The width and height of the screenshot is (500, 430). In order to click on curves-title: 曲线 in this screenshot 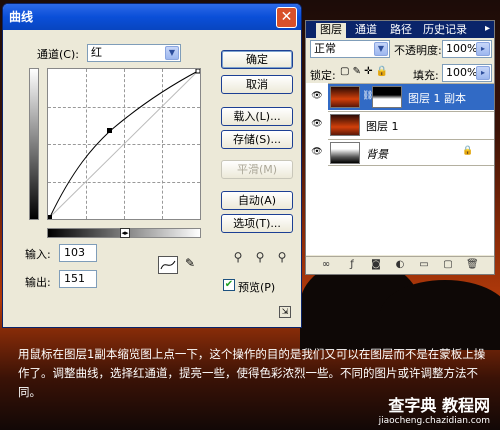, I will do `click(21, 17)`.